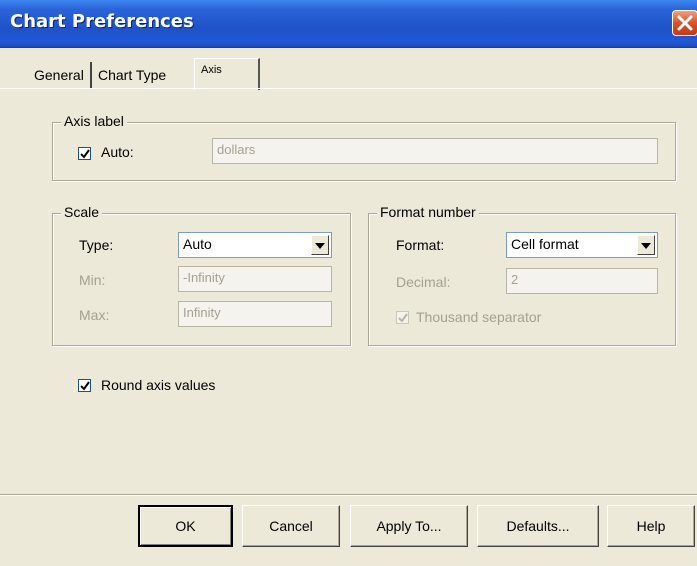  What do you see at coordinates (117, 152) in the screenshot?
I see `auto-label: Auto:` at bounding box center [117, 152].